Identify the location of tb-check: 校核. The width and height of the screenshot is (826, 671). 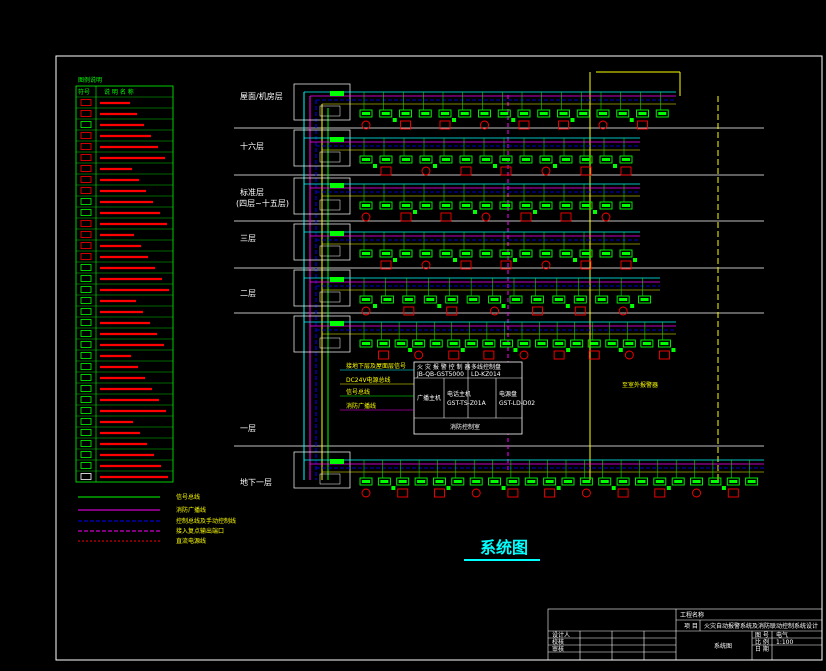
(558, 642).